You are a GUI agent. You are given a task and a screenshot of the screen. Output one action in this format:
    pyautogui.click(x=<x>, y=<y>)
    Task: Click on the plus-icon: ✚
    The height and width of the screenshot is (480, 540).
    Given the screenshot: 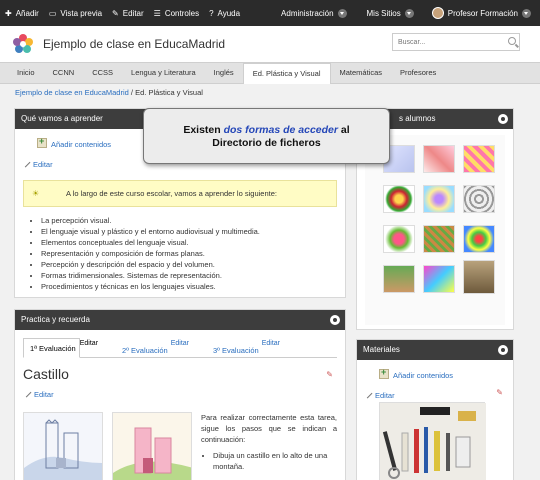 What is the action you would take?
    pyautogui.click(x=8, y=13)
    